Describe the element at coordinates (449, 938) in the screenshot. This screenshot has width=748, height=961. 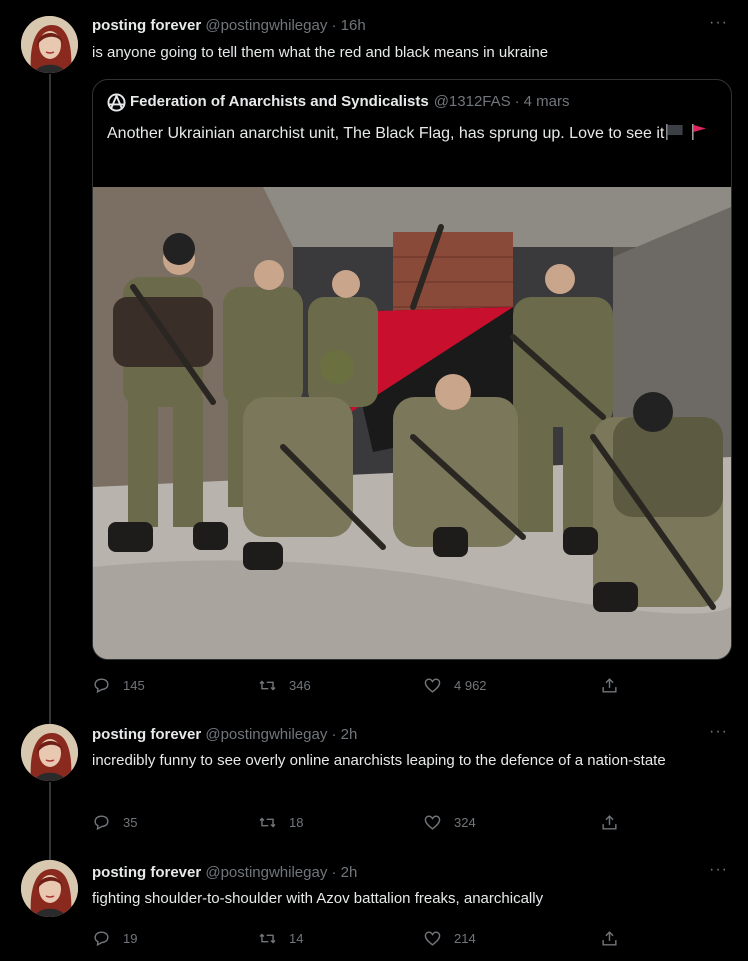
I see `like-button: 214` at that location.